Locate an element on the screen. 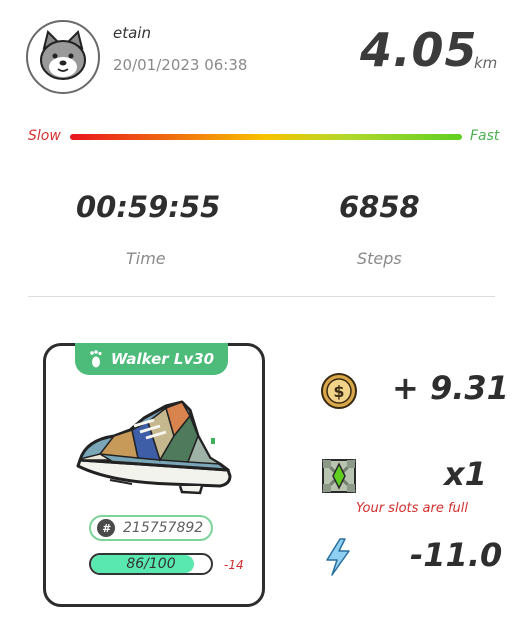 This screenshot has height=640, width=524. distance-value: 4.05 is located at coordinates (419, 50).